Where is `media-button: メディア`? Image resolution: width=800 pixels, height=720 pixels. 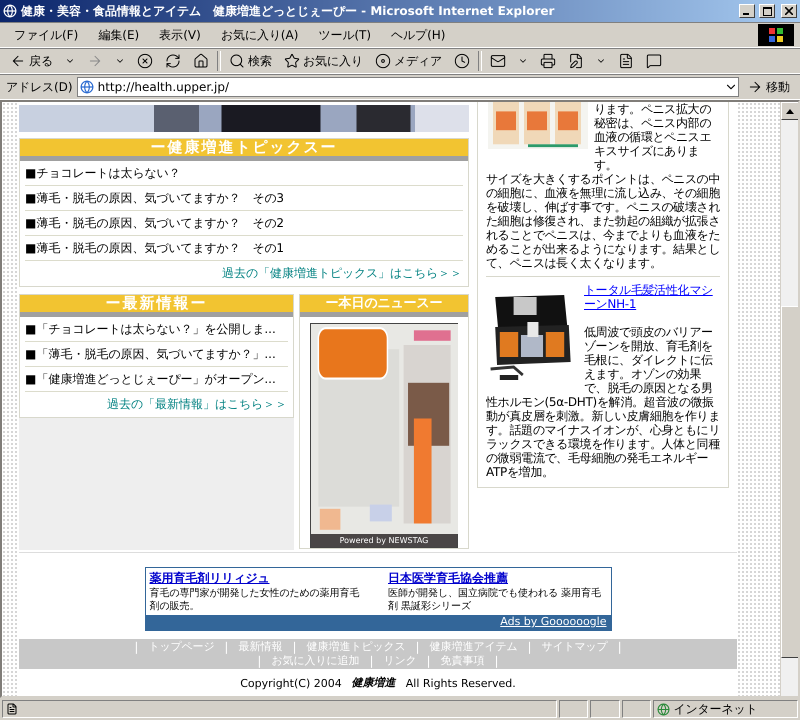
media-button: メディア is located at coordinates (408, 61).